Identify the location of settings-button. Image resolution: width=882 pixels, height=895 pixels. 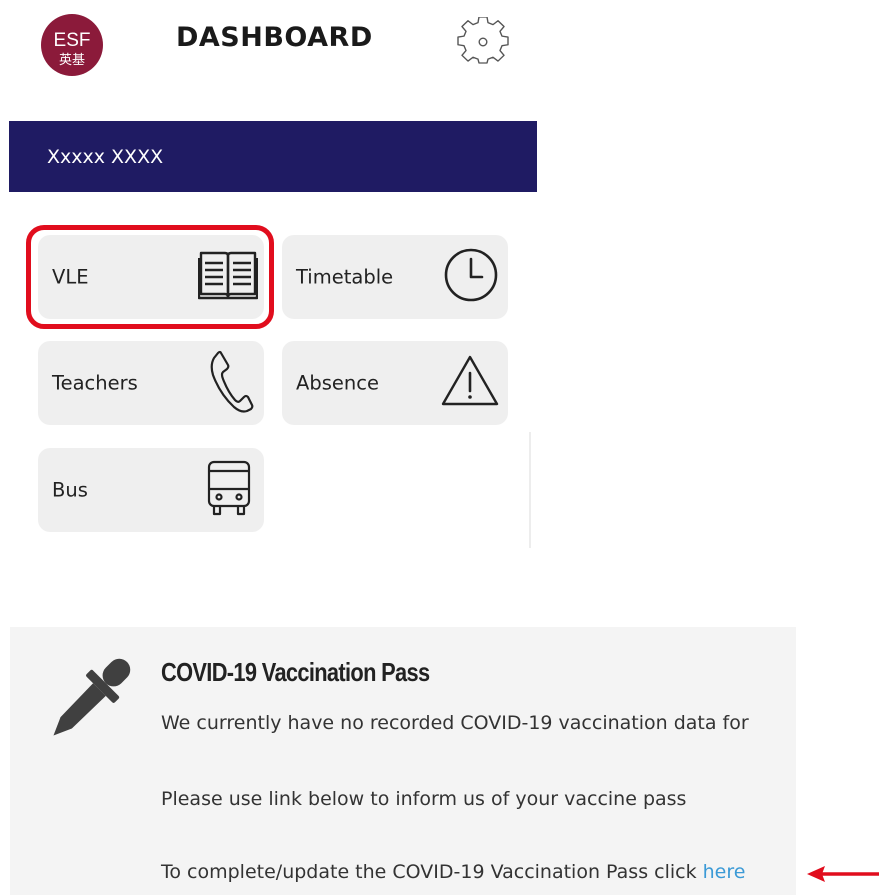
(483, 41).